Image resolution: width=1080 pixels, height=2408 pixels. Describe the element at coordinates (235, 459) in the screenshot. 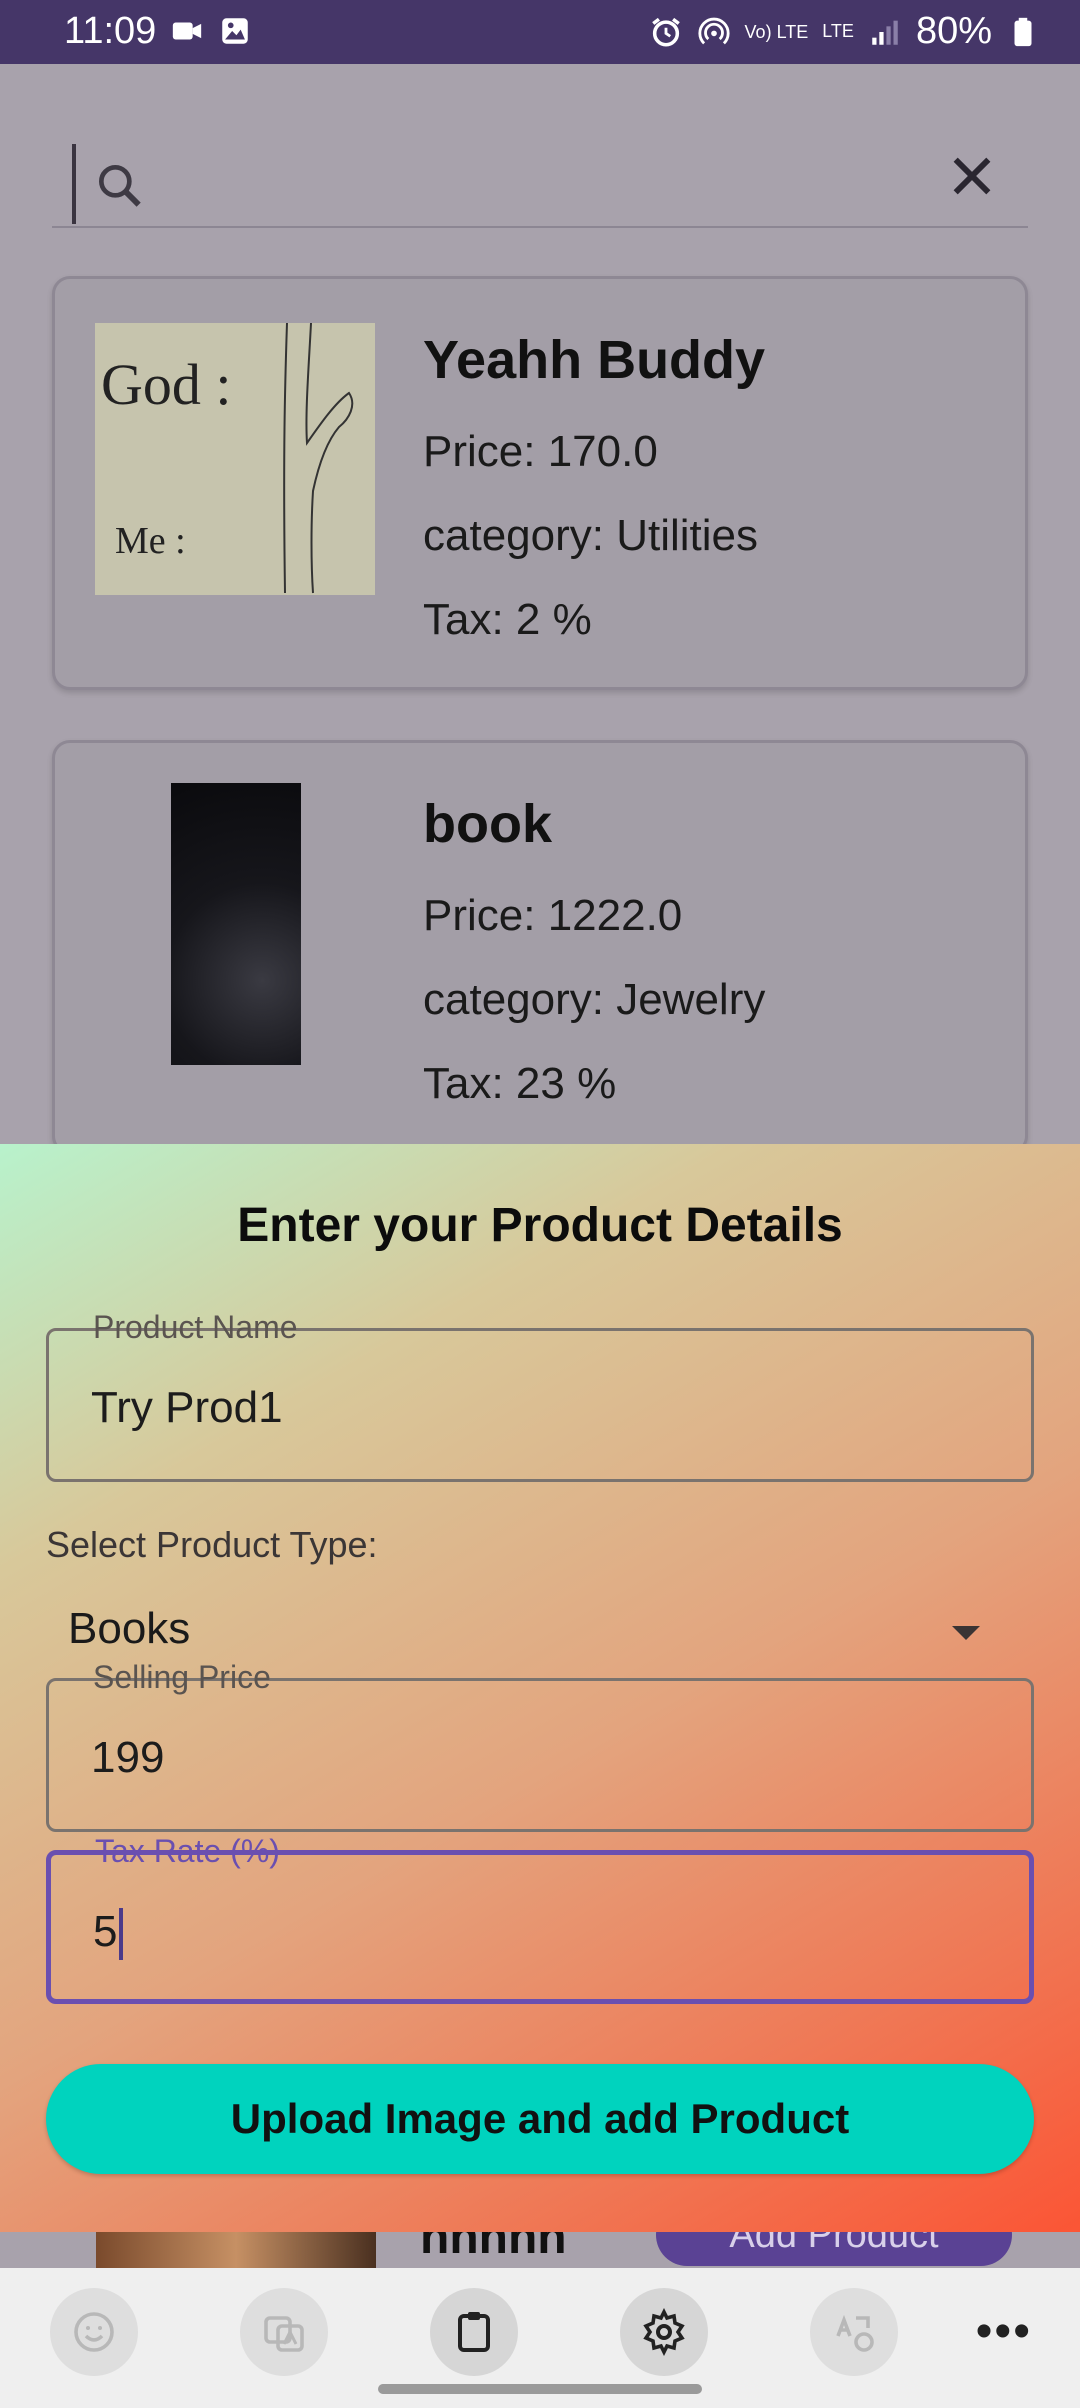

I see `product-image: God : Me :` at that location.